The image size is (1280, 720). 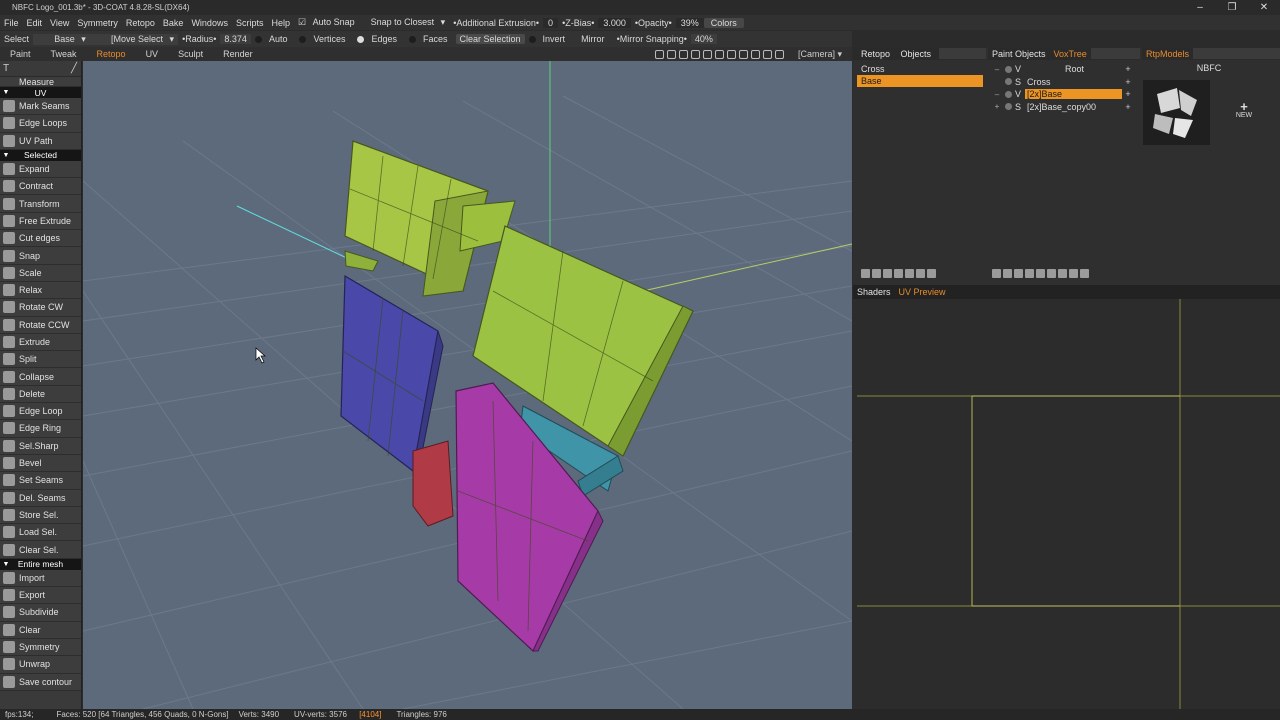 What do you see at coordinates (64, 54) in the screenshot?
I see `tab-tweak: Tweak` at bounding box center [64, 54].